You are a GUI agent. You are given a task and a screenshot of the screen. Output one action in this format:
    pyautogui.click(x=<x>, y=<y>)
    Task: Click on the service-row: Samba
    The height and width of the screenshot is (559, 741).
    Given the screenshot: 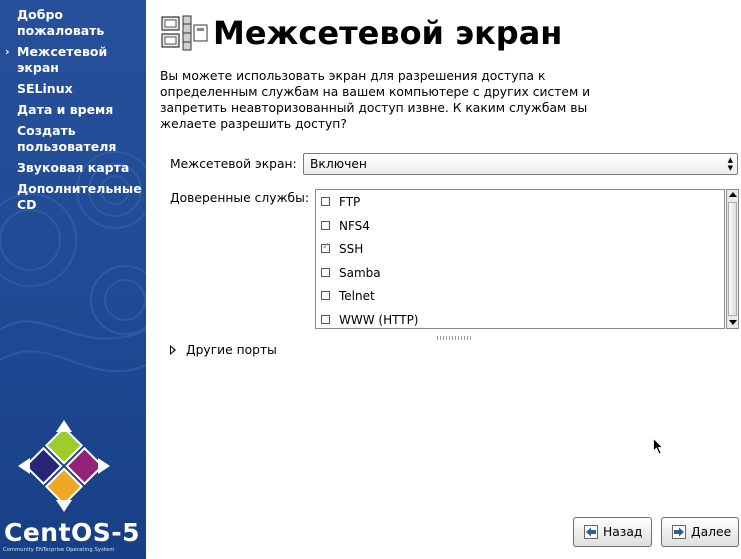 What is the action you would take?
    pyautogui.click(x=520, y=274)
    